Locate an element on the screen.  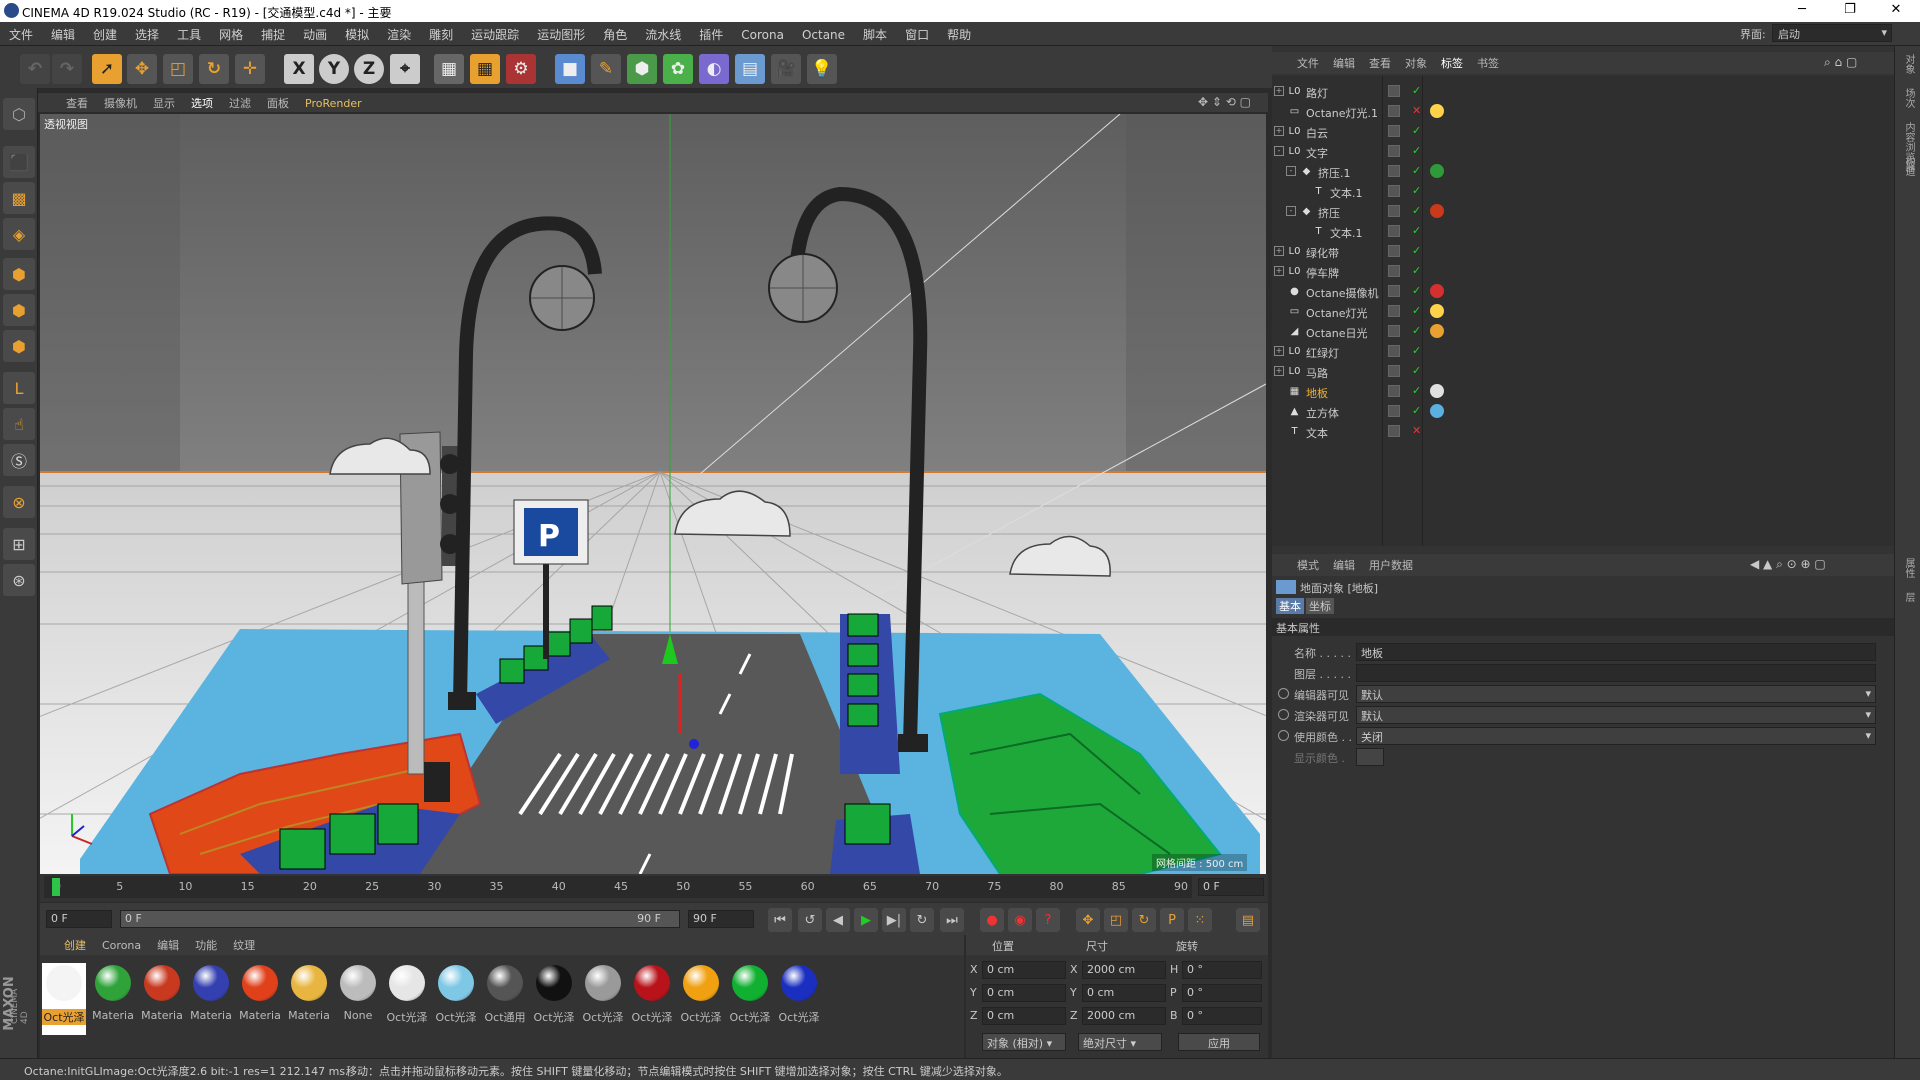
next-frame-icon: ▶| is located at coordinates (894, 920).